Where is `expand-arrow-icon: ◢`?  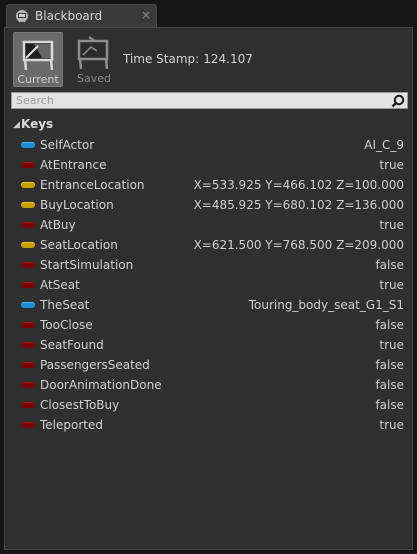 expand-arrow-icon: ◢ is located at coordinates (16, 125).